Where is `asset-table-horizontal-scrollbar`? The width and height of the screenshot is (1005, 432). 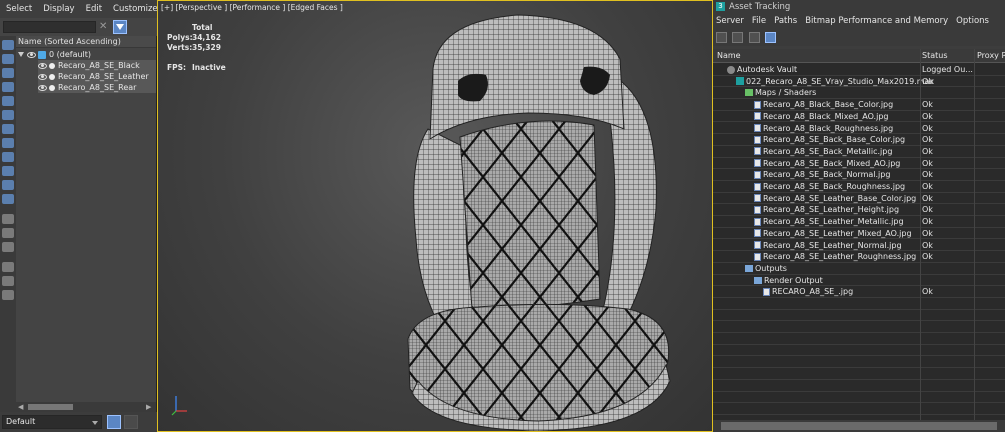
asset-table-horizontal-scrollbar is located at coordinates (859, 426).